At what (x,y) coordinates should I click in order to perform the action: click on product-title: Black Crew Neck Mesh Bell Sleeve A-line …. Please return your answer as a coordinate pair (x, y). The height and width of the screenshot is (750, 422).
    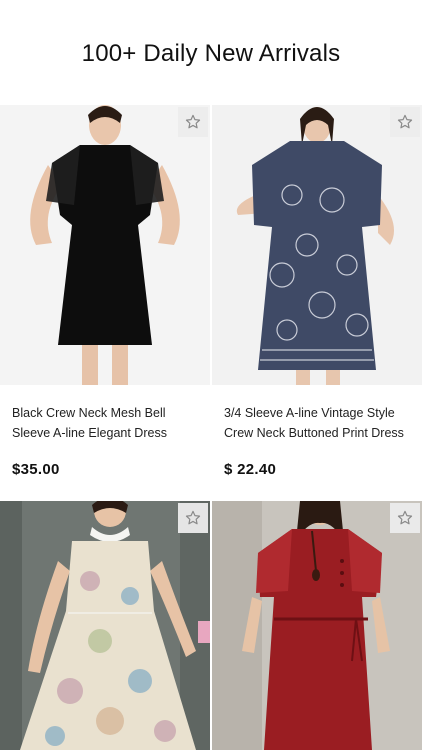
    Looking at the image, I should click on (105, 423).